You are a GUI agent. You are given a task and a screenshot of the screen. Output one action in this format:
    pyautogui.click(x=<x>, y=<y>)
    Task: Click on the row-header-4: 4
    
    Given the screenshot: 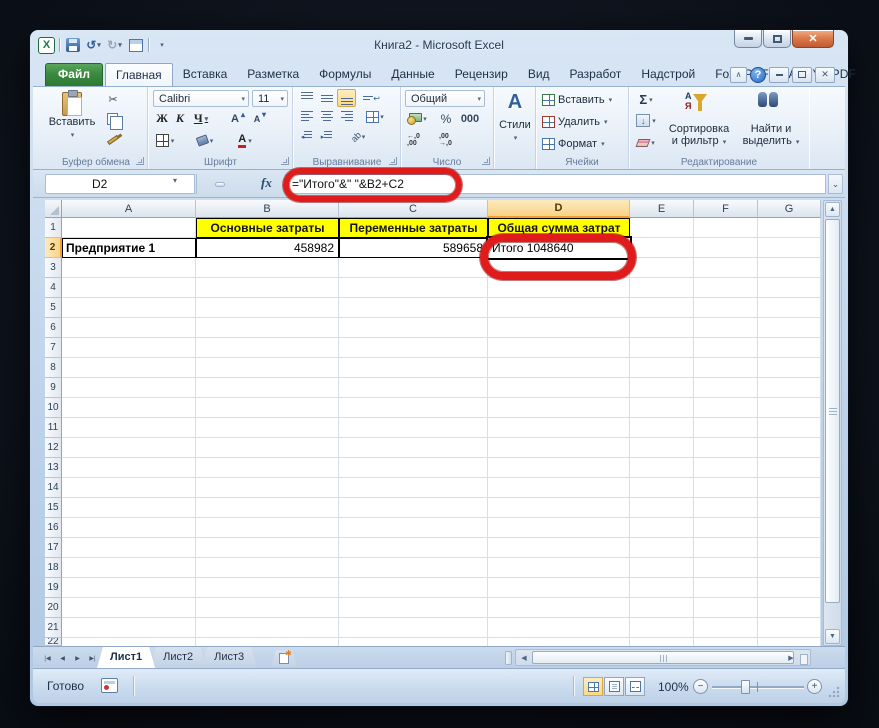 What is the action you would take?
    pyautogui.click(x=53, y=288)
    